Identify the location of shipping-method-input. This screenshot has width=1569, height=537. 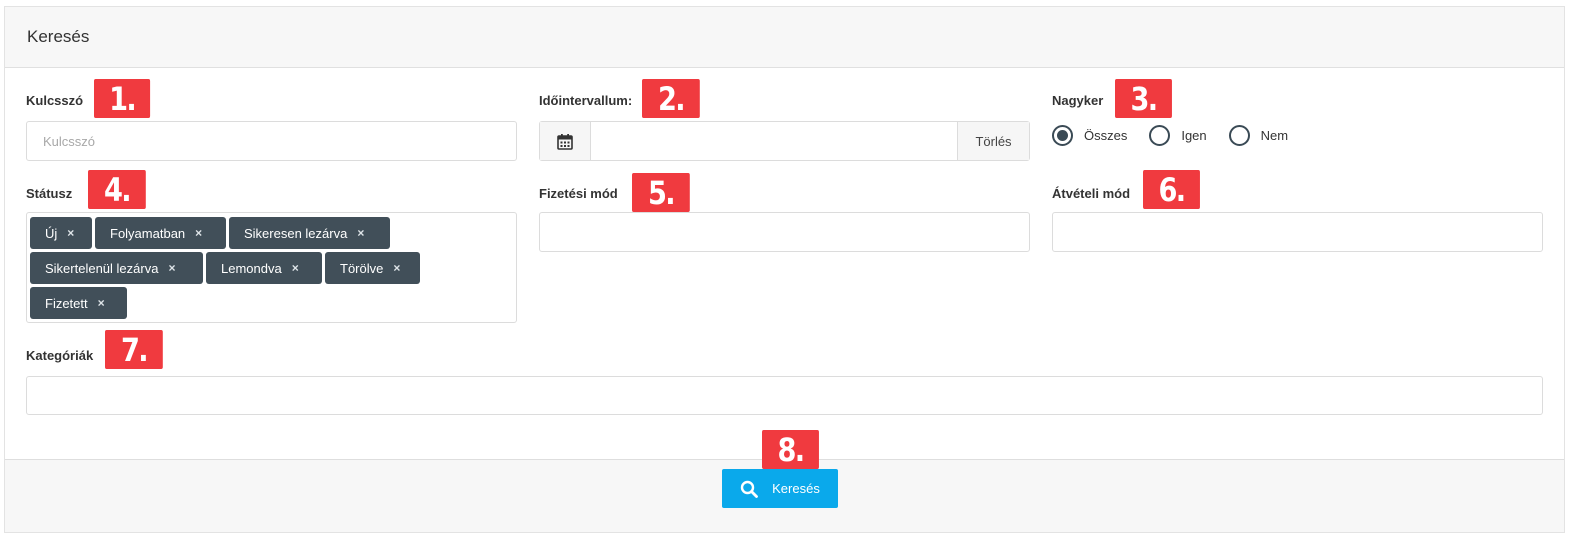
(1297, 232).